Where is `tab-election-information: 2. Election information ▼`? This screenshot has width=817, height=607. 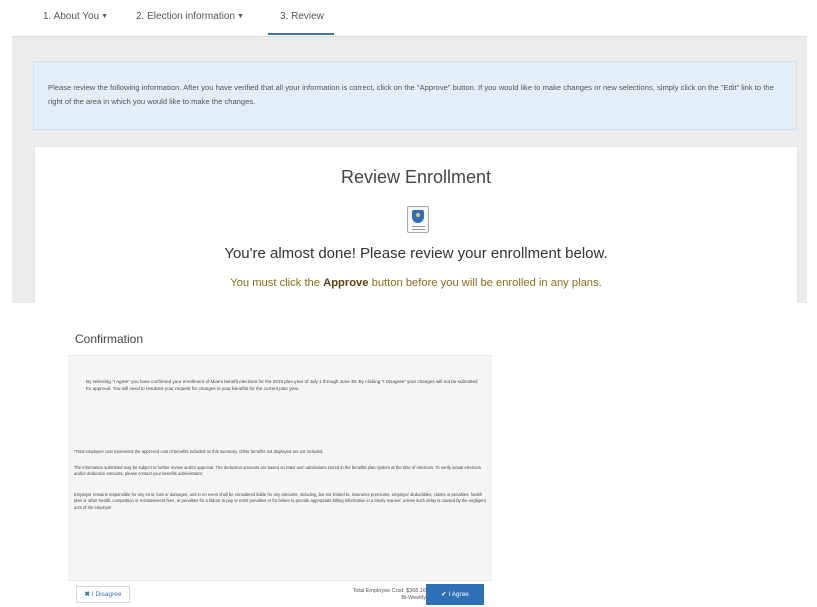 tab-election-information: 2. Election information ▼ is located at coordinates (190, 16).